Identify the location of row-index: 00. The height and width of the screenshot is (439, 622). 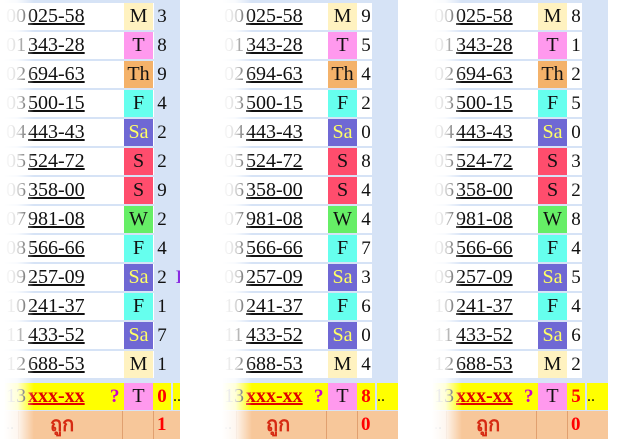
(234, 16).